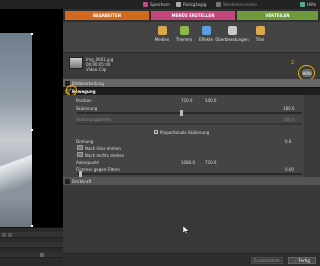 The height and width of the screenshot is (266, 320). Describe the element at coordinates (189, 174) in the screenshot. I see `flicker-slider` at that location.